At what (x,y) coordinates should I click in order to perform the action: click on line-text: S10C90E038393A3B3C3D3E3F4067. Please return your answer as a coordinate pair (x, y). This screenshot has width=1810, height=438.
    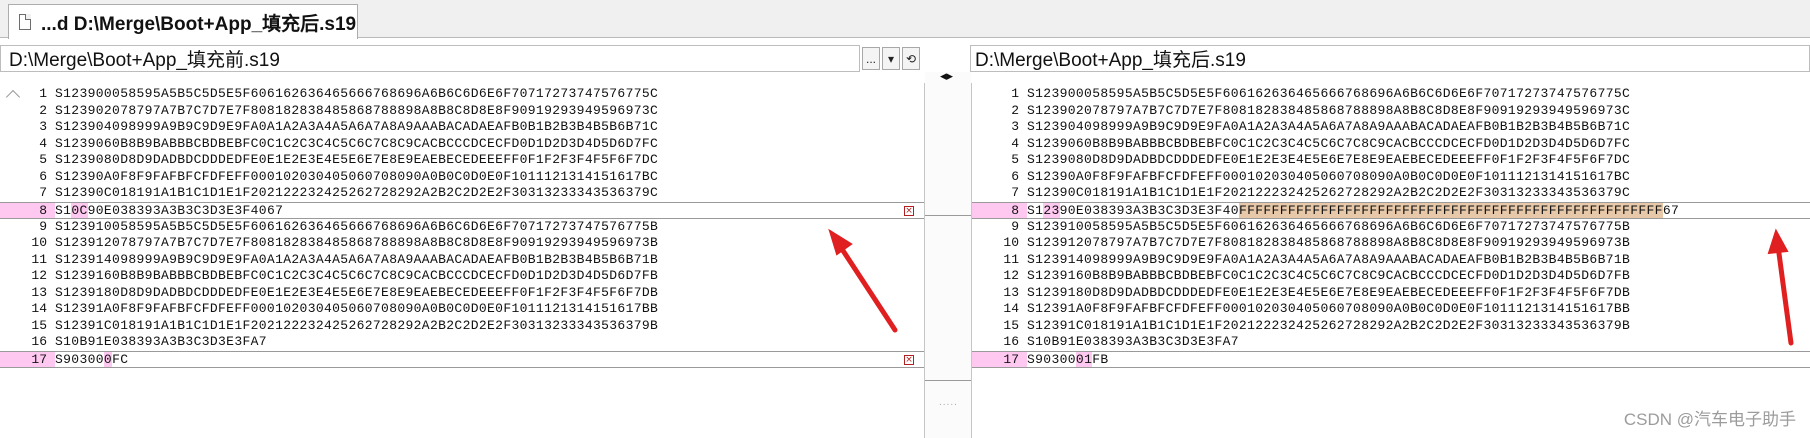
    Looking at the image, I should click on (169, 210).